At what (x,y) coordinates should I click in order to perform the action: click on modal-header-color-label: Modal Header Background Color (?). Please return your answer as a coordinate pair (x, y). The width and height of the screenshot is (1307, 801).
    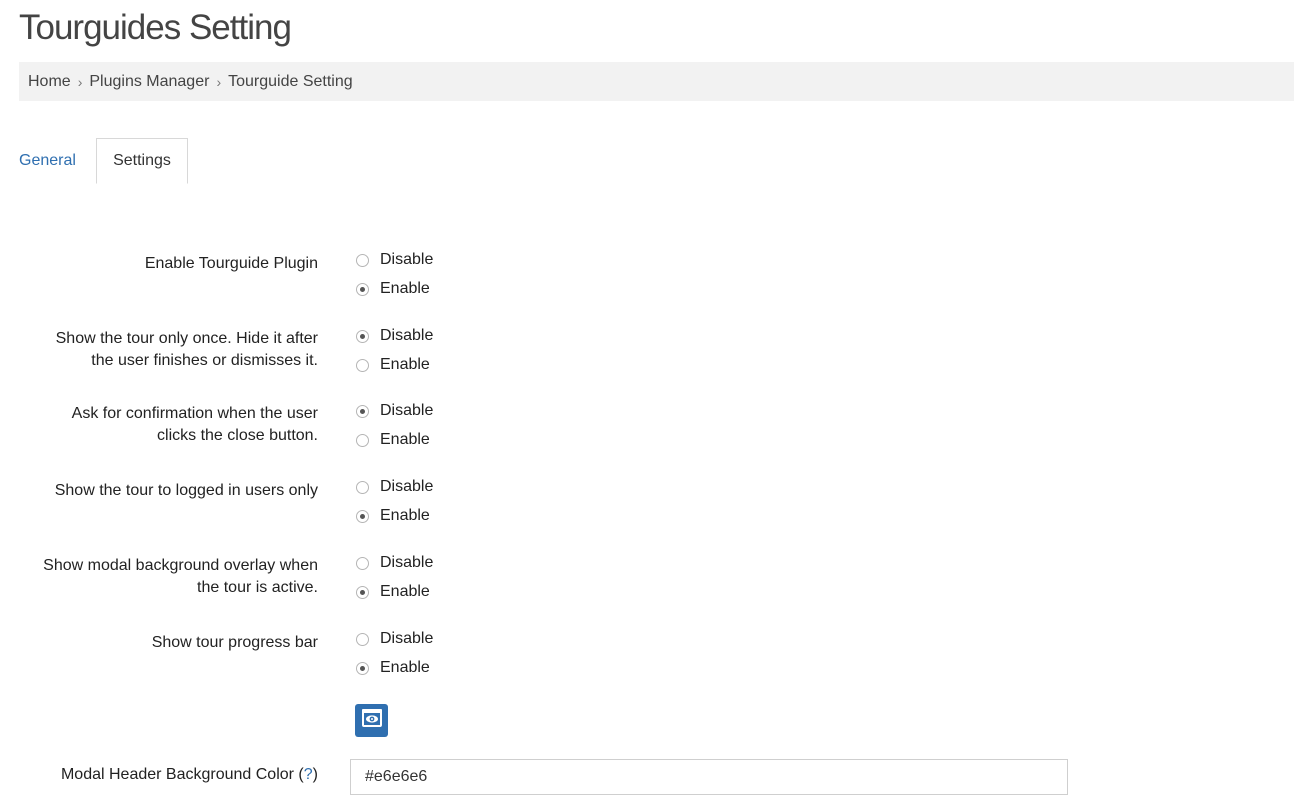
    Looking at the image, I should click on (159, 775).